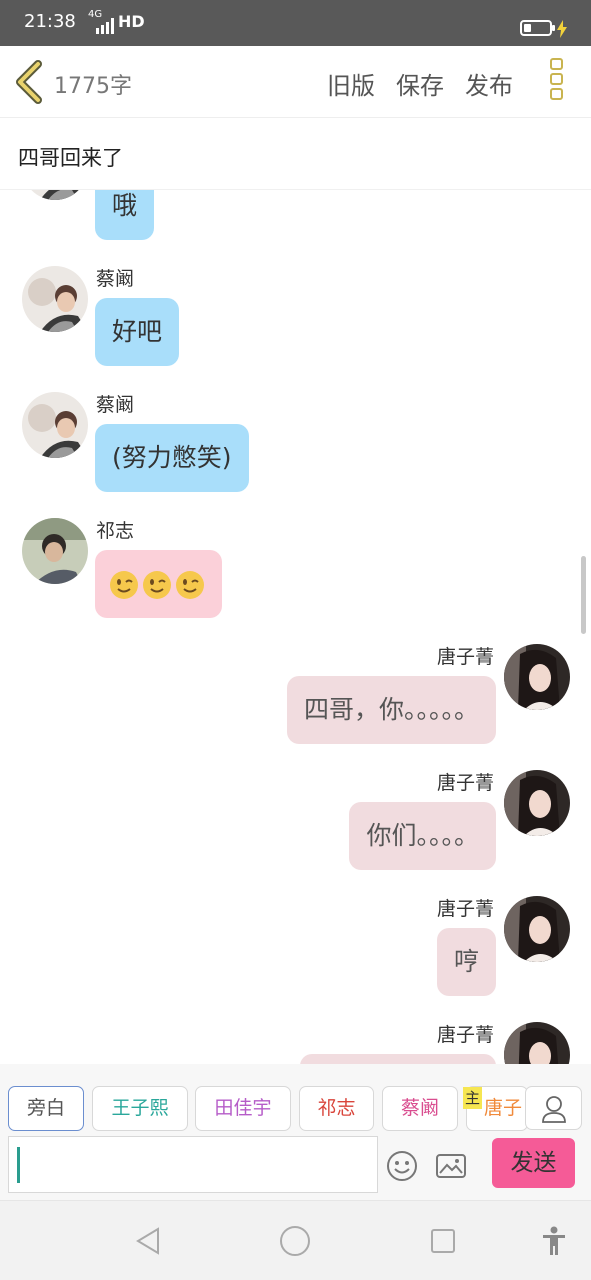 This screenshot has height=1280, width=591. What do you see at coordinates (131, 21) in the screenshot?
I see `hd-indicator: HD` at bounding box center [131, 21].